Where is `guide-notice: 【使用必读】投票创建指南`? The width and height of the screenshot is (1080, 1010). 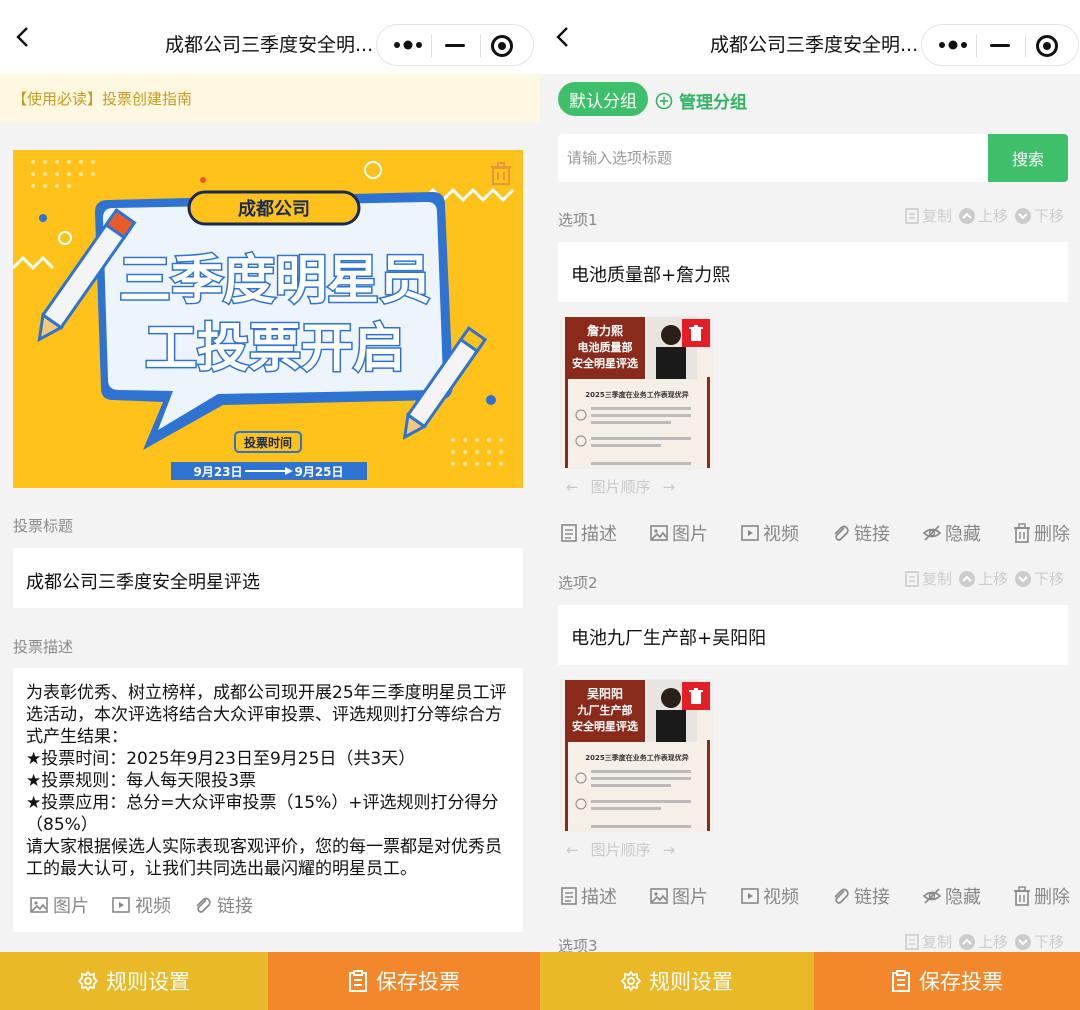
guide-notice: 【使用必读】投票创建指南 is located at coordinates (270, 98).